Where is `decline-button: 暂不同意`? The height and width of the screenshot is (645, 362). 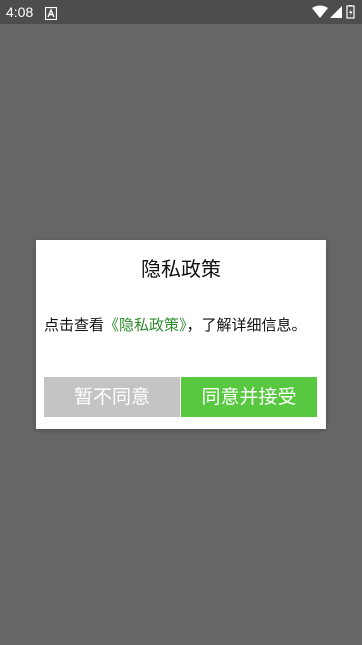 decline-button: 暂不同意 is located at coordinates (112, 397).